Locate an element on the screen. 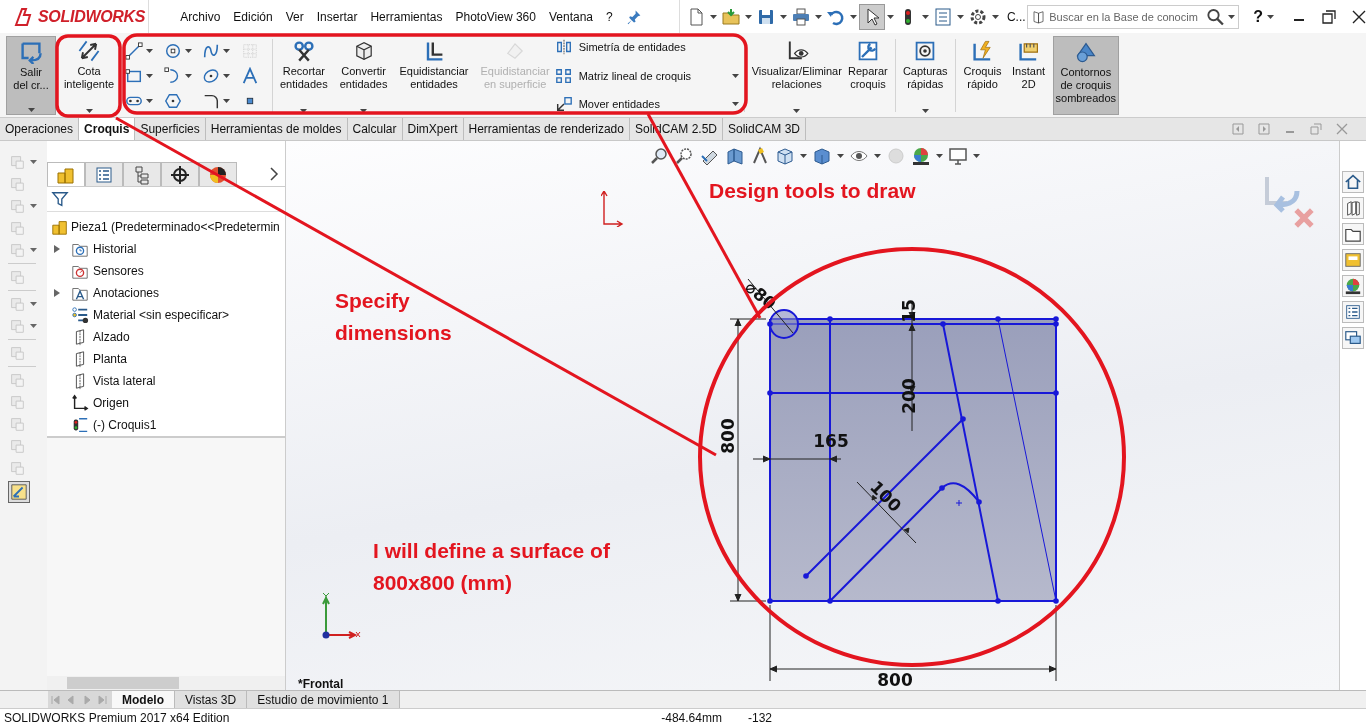 The image size is (1366, 727). menu-item: Ver is located at coordinates (294, 16).